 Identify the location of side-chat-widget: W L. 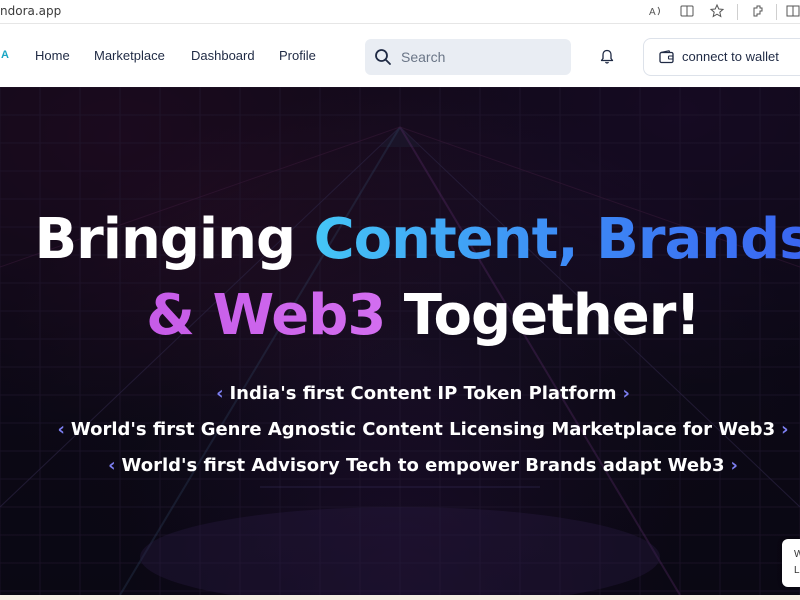
(791, 563).